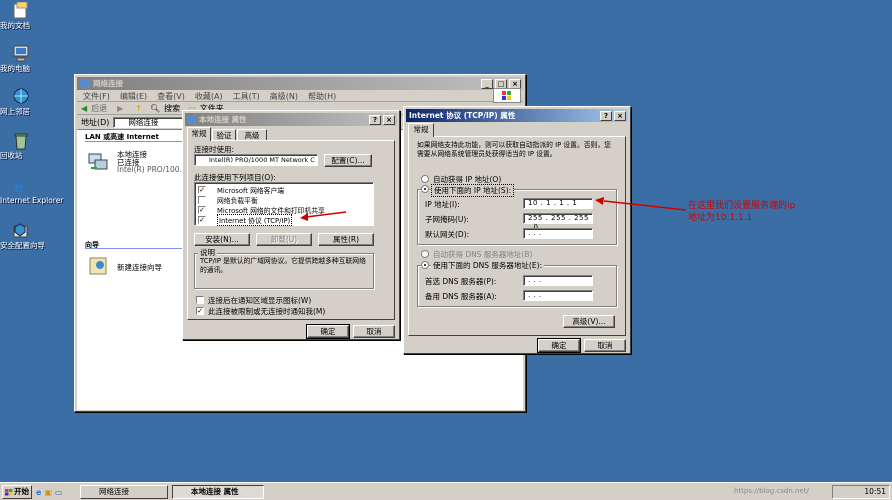  I want to click on dns2-label: 备用 DNS 服务器(A):, so click(461, 296).